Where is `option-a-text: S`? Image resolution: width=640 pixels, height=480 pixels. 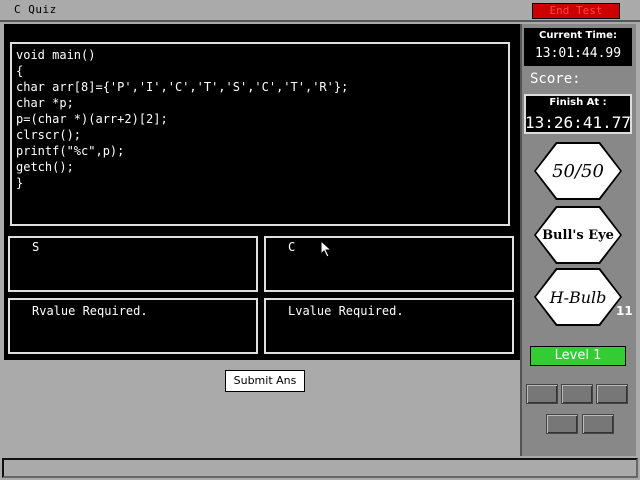 option-a-text: S is located at coordinates (36, 247).